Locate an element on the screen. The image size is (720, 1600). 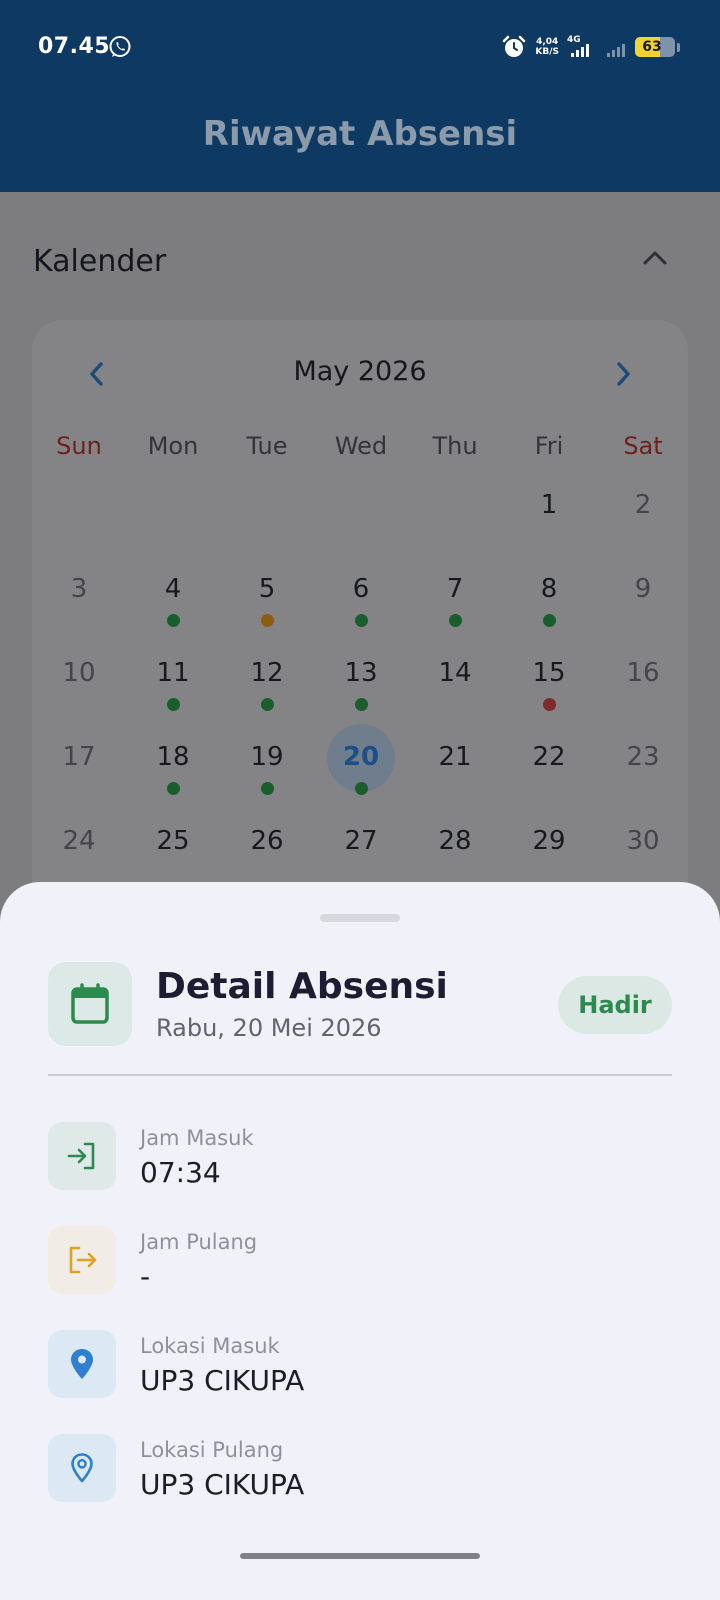
calendar-day-number: 4 is located at coordinates (173, 589).